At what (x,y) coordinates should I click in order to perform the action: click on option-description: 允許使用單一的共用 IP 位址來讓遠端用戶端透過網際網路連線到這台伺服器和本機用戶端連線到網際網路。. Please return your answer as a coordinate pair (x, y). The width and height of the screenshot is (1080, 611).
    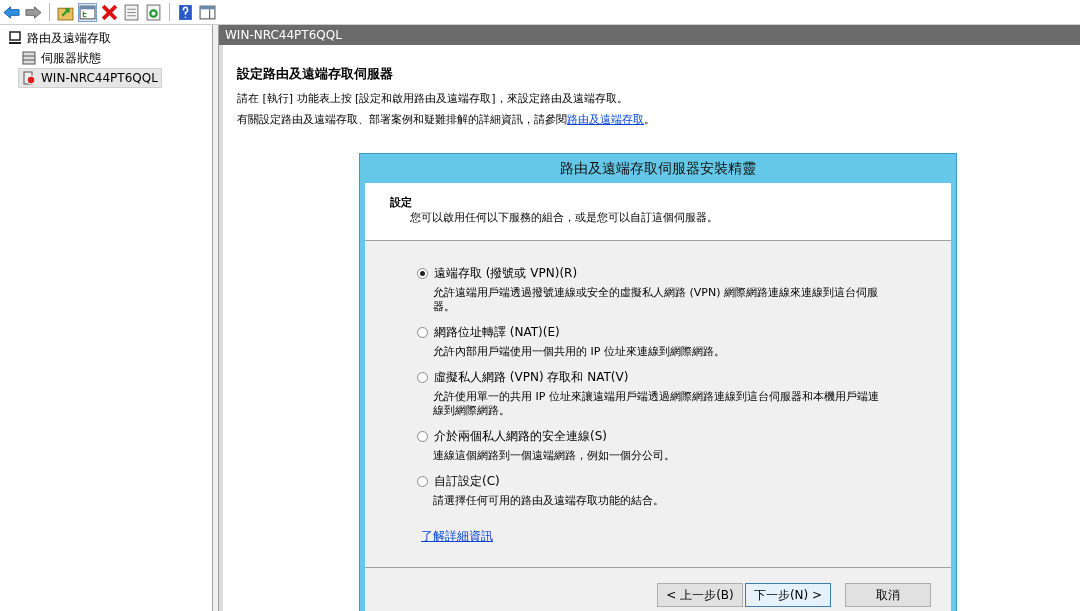
    Looking at the image, I should click on (656, 403).